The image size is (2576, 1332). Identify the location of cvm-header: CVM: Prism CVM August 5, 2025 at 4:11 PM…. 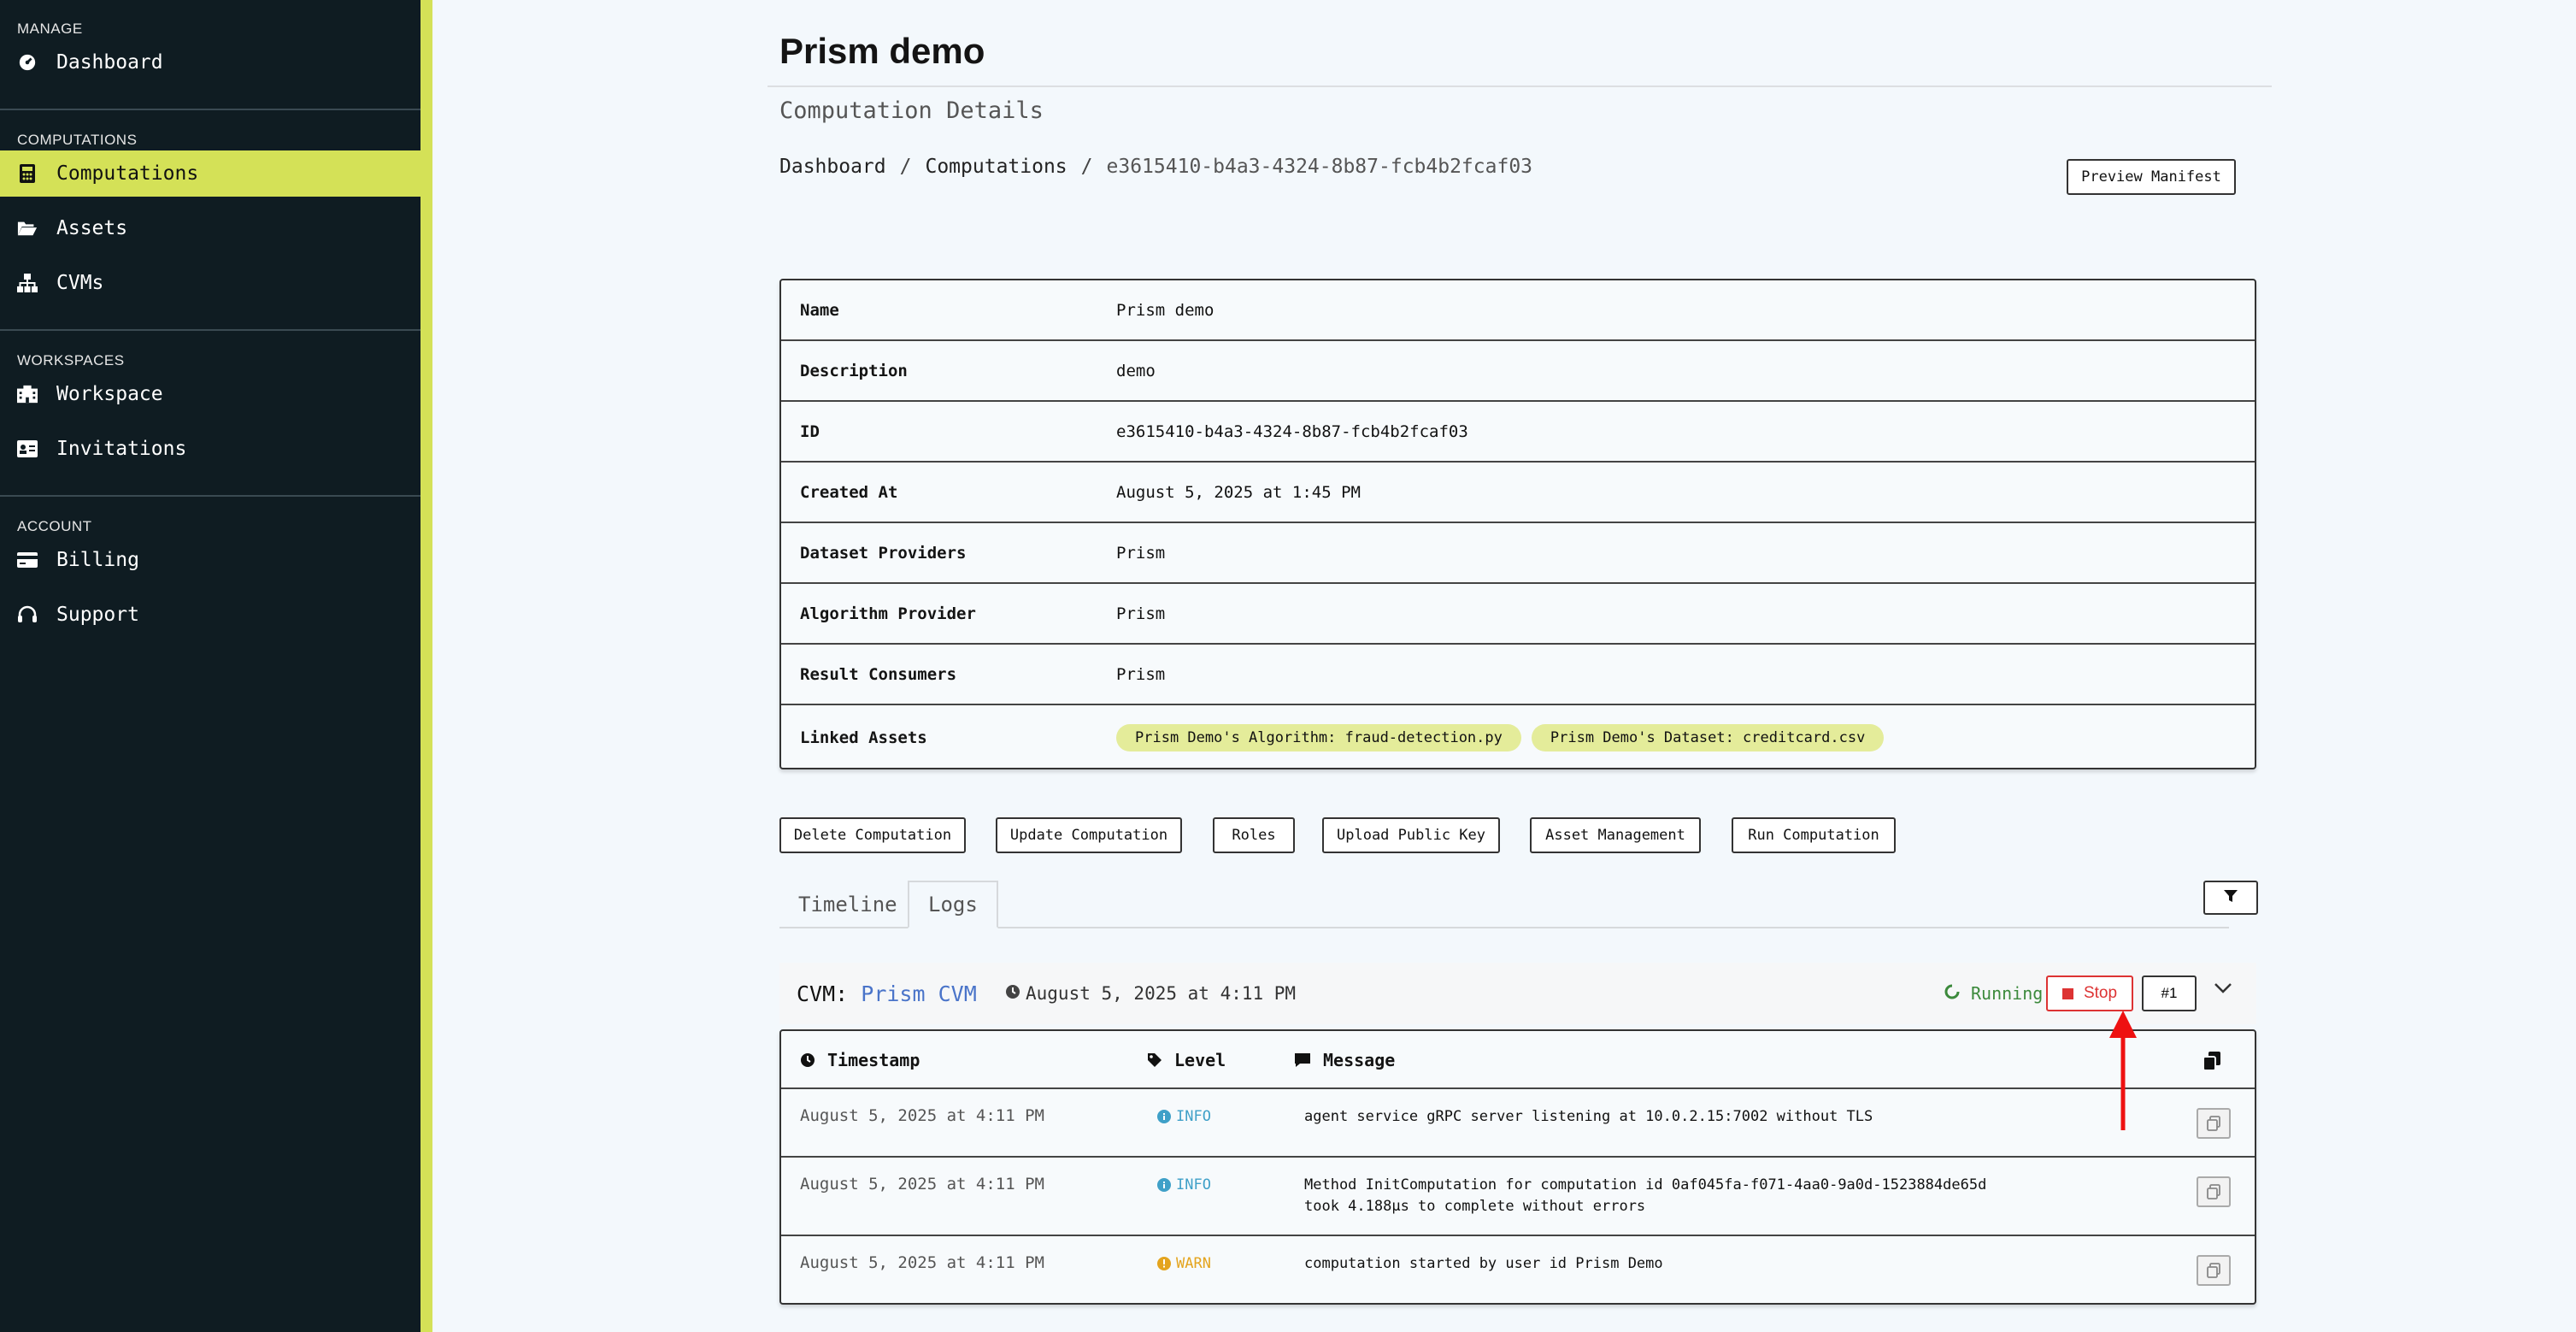
(1517, 993).